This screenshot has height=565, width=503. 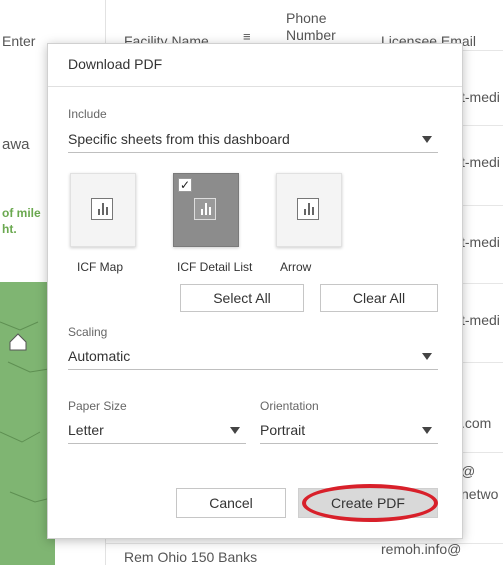 What do you see at coordinates (253, 356) in the screenshot?
I see `scaling-select: Automatic` at bounding box center [253, 356].